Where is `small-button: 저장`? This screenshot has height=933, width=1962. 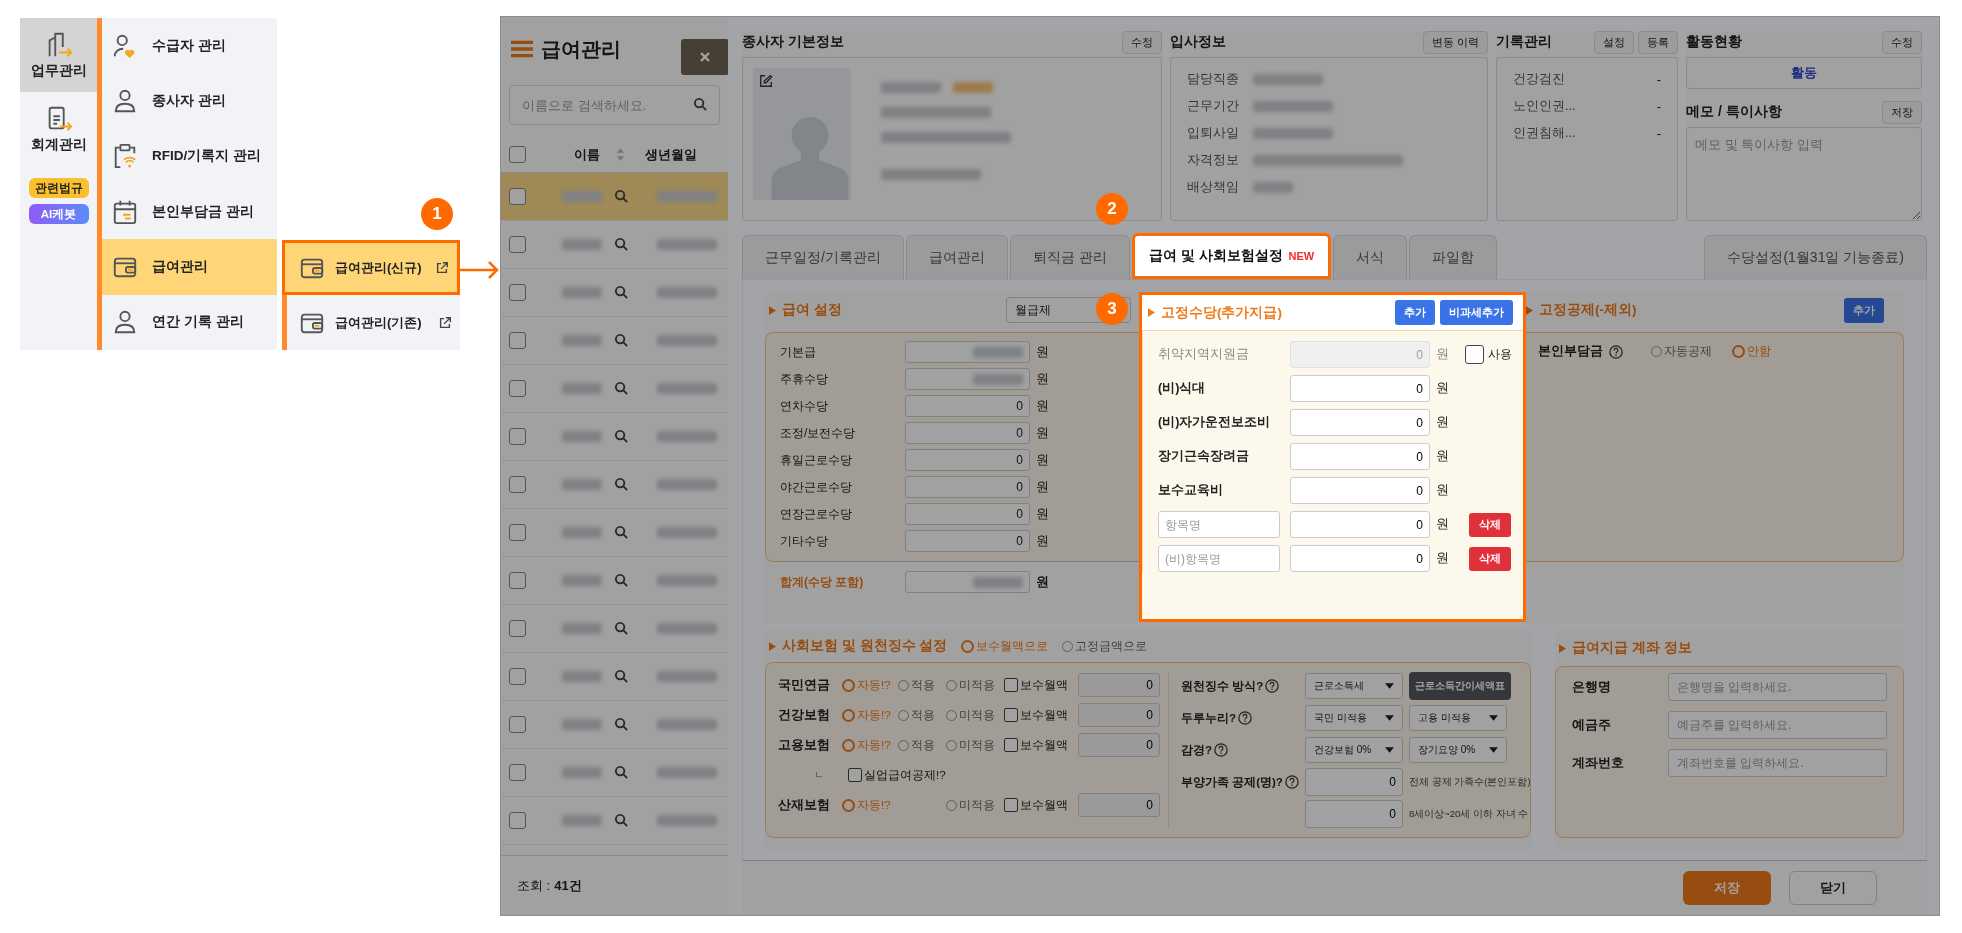
small-button: 저장 is located at coordinates (1902, 112).